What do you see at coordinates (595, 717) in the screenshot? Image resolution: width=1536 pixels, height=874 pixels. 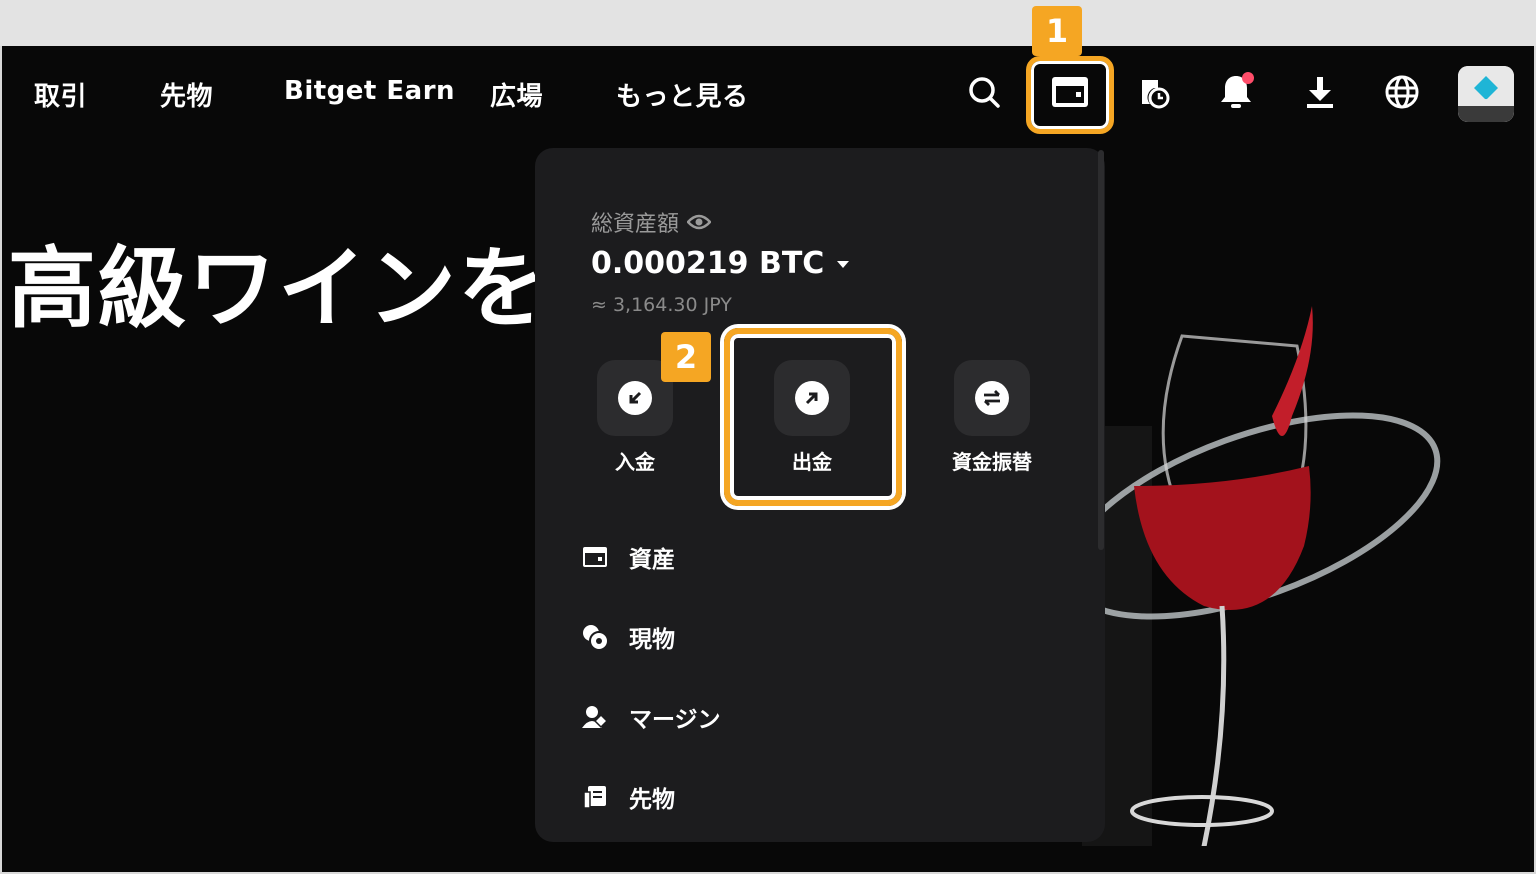 I see `margin-icon` at bounding box center [595, 717].